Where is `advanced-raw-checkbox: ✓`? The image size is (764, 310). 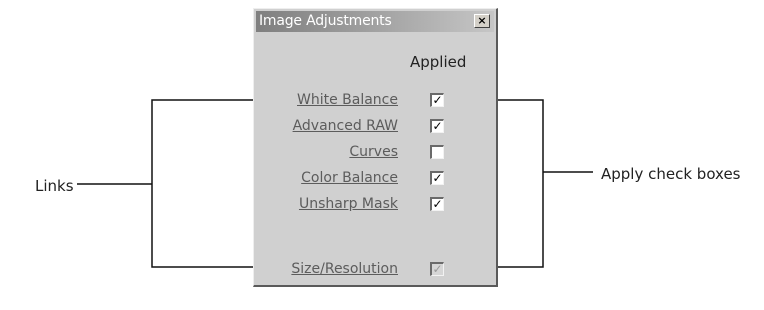
advanced-raw-checkbox: ✓ is located at coordinates (437, 126).